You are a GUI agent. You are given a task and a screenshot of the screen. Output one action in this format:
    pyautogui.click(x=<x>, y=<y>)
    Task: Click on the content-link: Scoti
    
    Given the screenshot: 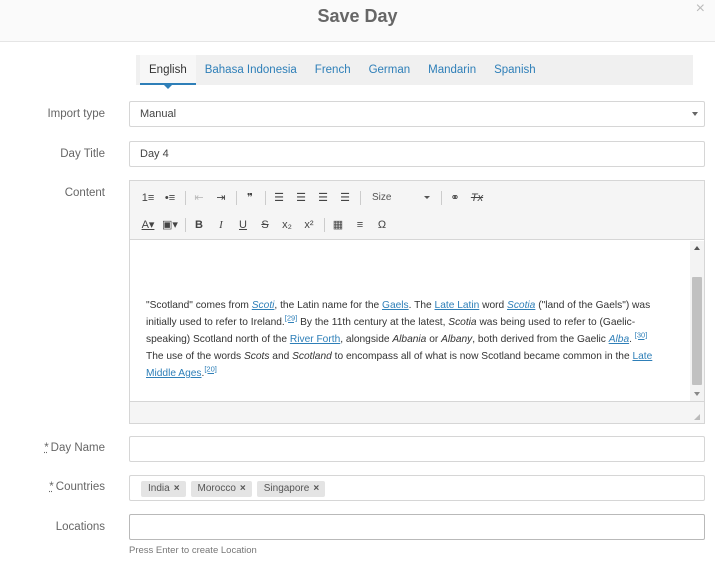 What is the action you would take?
    pyautogui.click(x=263, y=305)
    